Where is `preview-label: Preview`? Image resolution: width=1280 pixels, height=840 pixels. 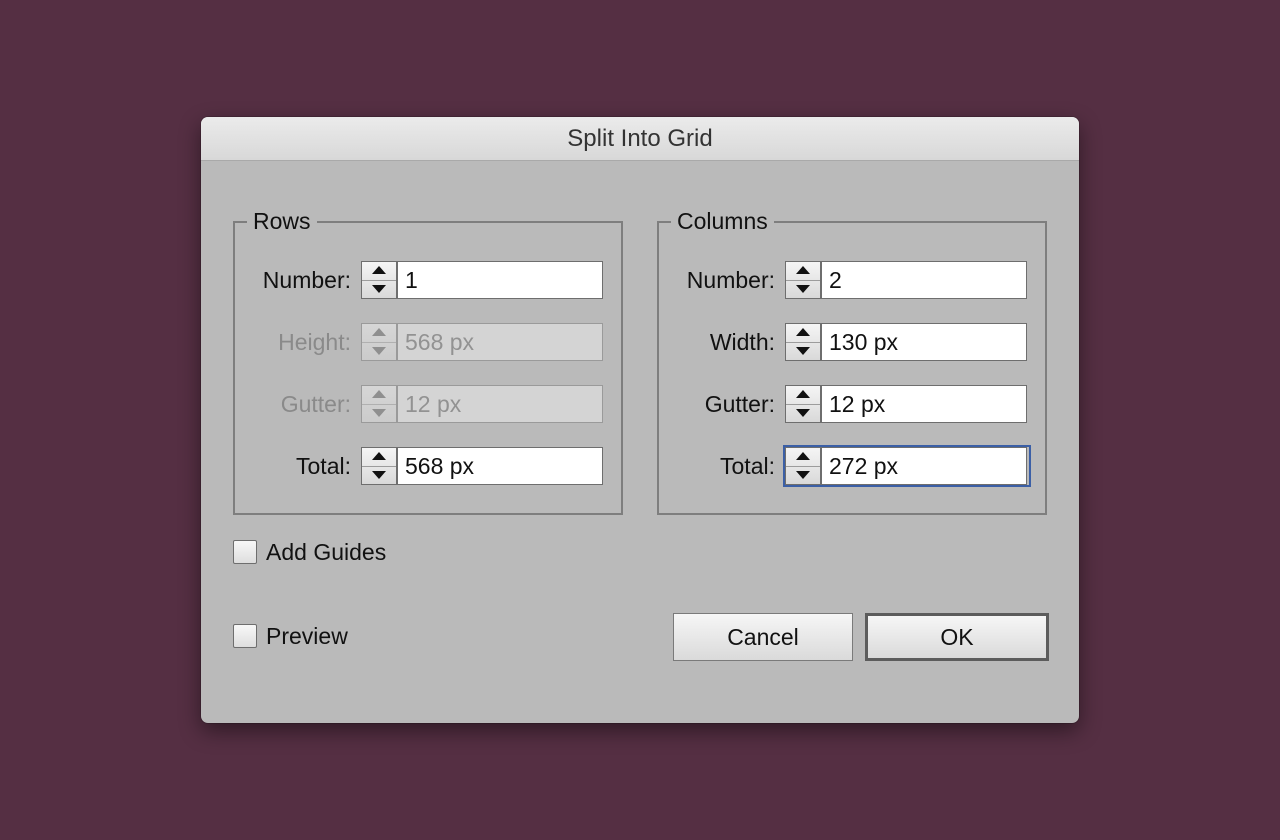 preview-label: Preview is located at coordinates (307, 636).